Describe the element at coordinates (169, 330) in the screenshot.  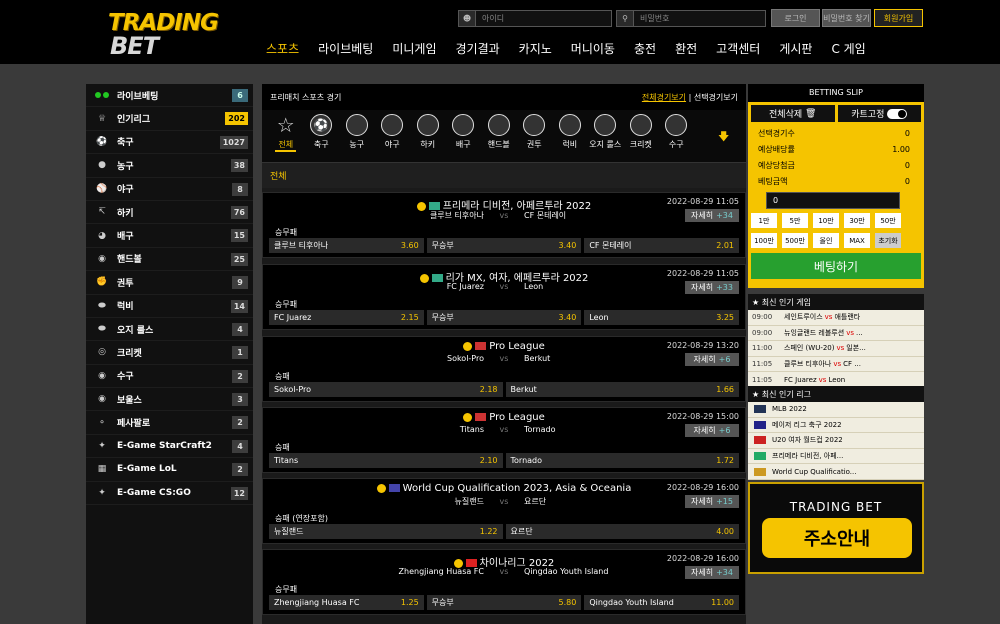
I see `sidebar-item-aussie-rules: ⬬ 오지 룰스 4` at that location.